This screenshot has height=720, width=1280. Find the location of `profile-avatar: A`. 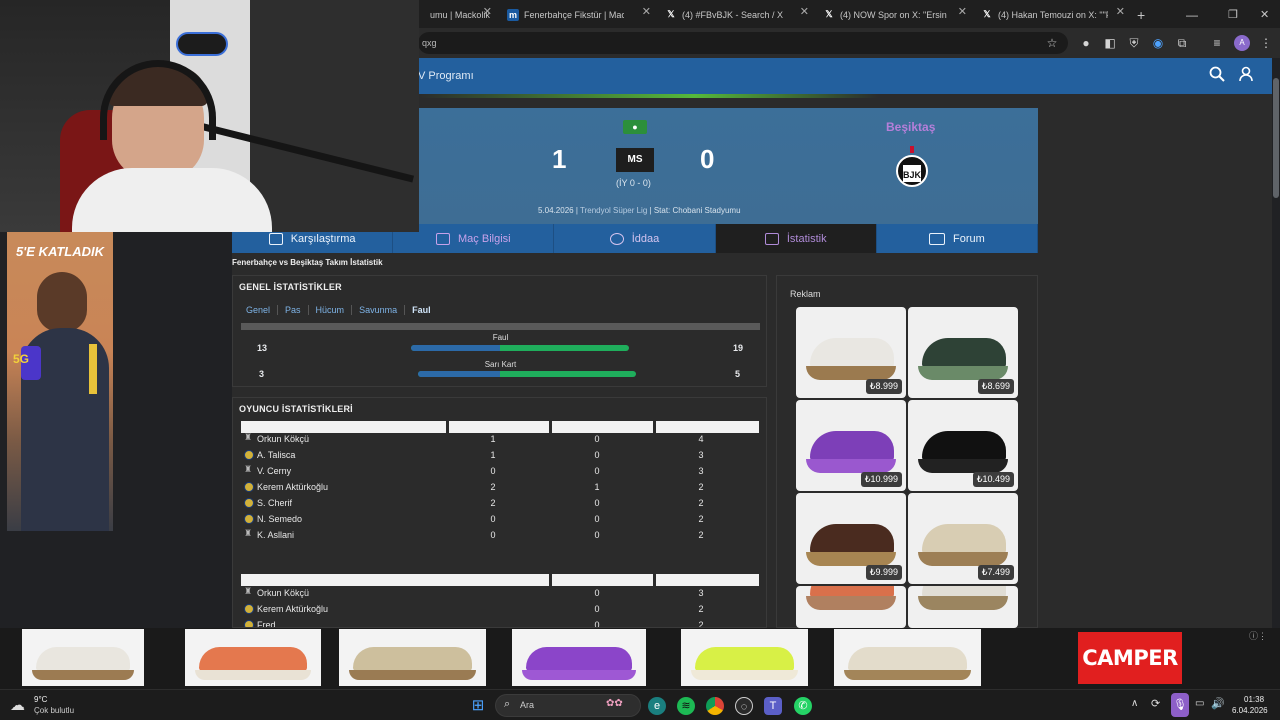

profile-avatar: A is located at coordinates (1242, 43).